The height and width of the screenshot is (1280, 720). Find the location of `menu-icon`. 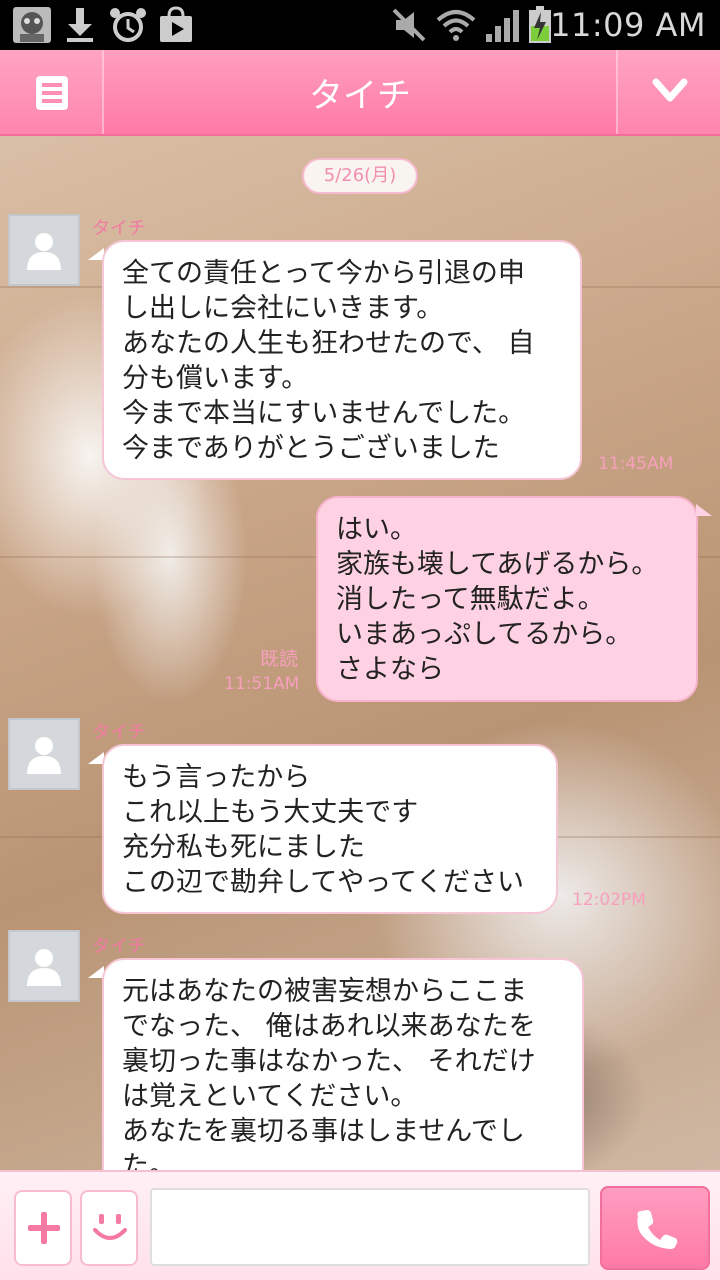

menu-icon is located at coordinates (52, 93).